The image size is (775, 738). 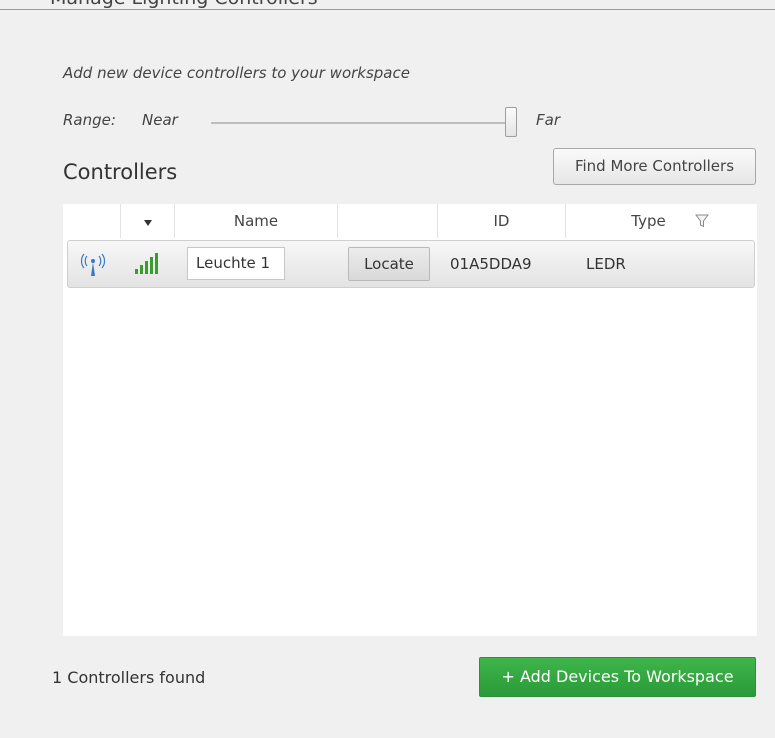 I want to click on locate-button: Locate, so click(x=389, y=264).